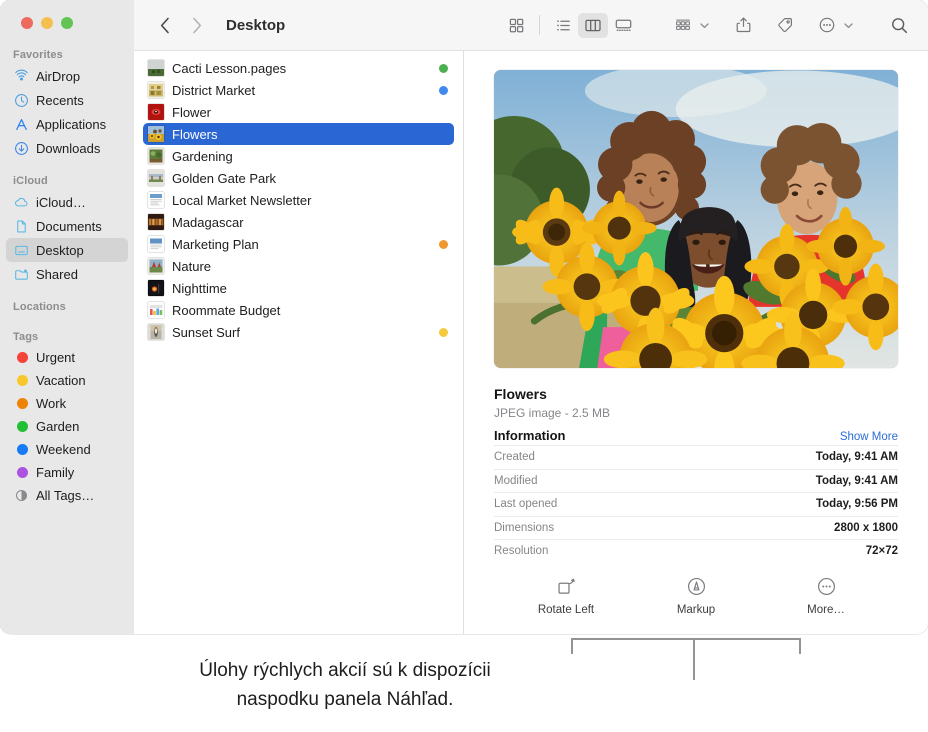  Describe the element at coordinates (67, 76) in the screenshot. I see `sidebar-item-airdrop: AirDrop` at that location.